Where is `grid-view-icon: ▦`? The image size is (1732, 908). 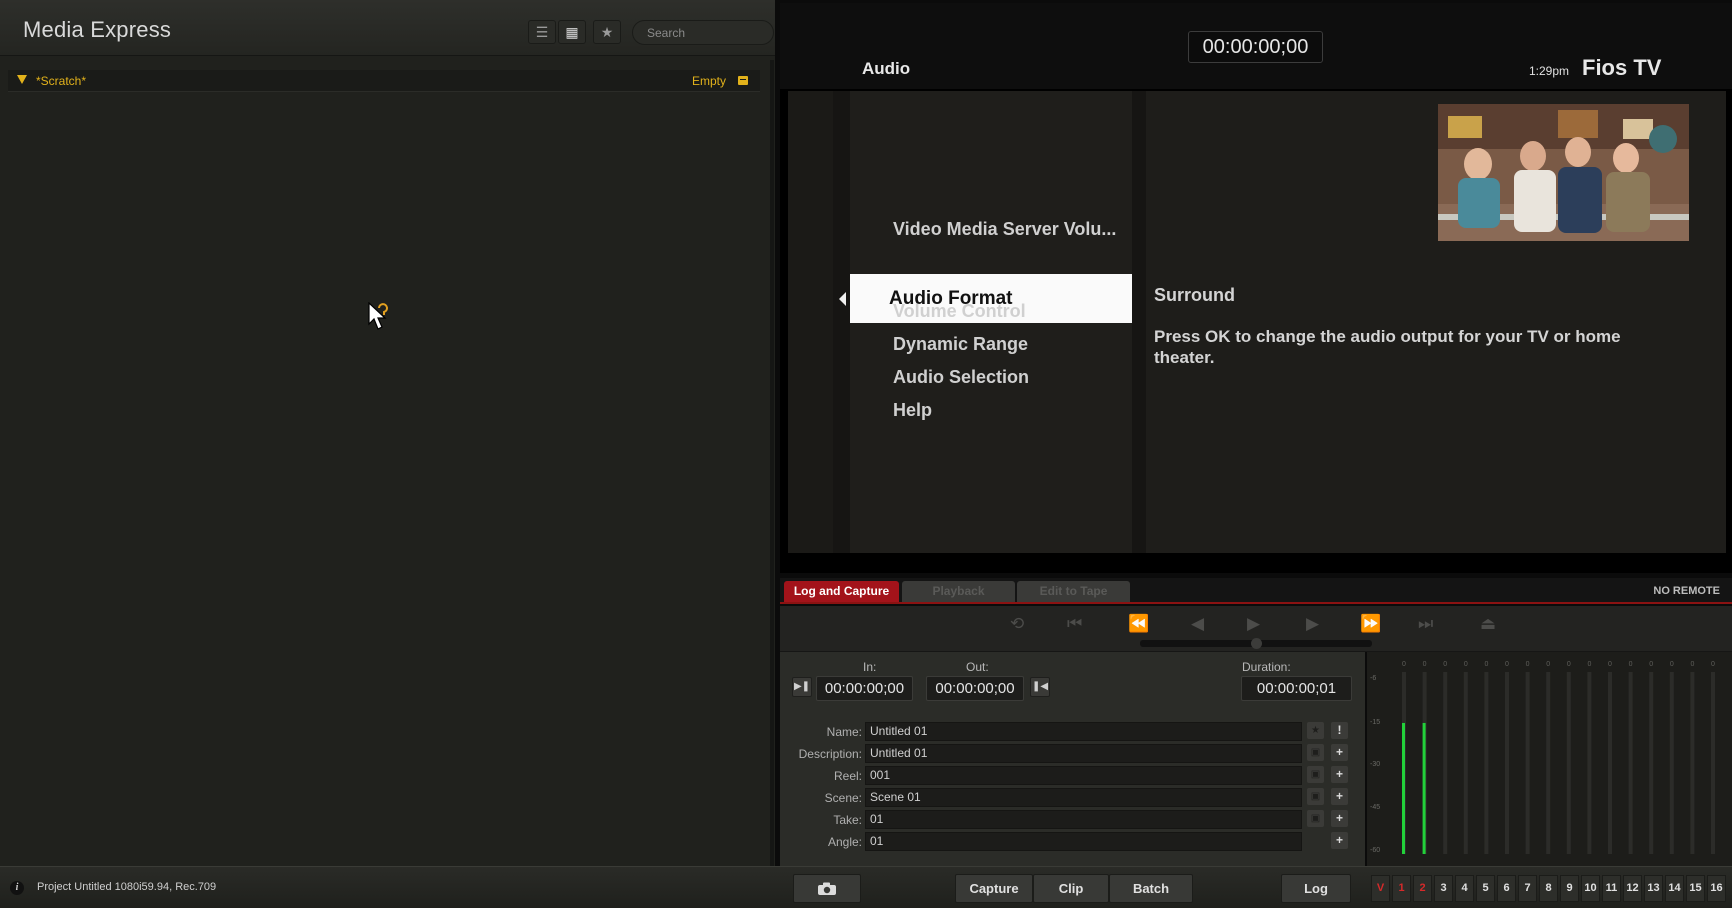 grid-view-icon: ▦ is located at coordinates (572, 31).